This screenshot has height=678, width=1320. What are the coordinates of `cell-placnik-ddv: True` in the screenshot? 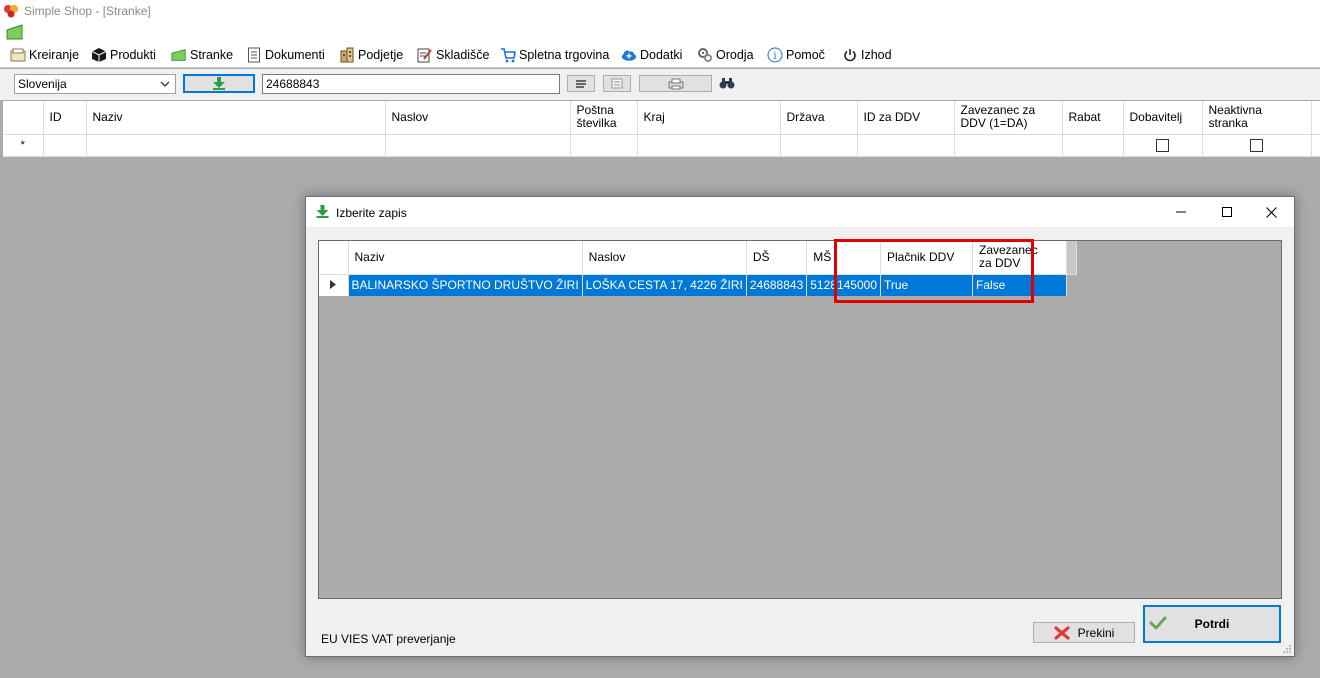 It's located at (926, 285).